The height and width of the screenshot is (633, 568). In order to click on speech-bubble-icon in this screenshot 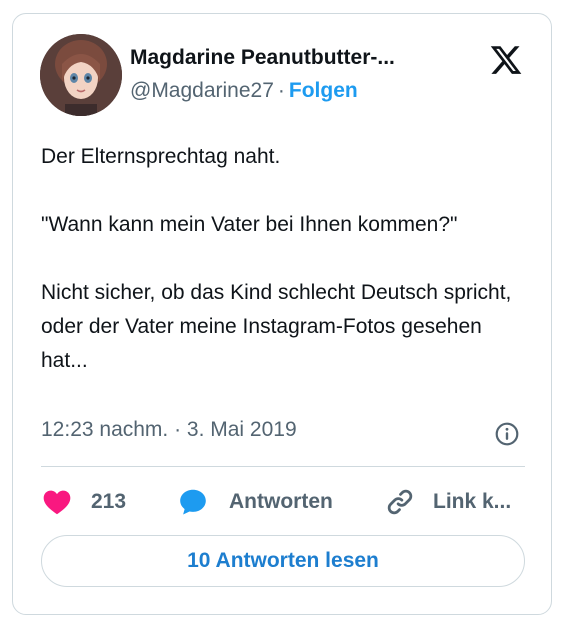, I will do `click(193, 502)`.